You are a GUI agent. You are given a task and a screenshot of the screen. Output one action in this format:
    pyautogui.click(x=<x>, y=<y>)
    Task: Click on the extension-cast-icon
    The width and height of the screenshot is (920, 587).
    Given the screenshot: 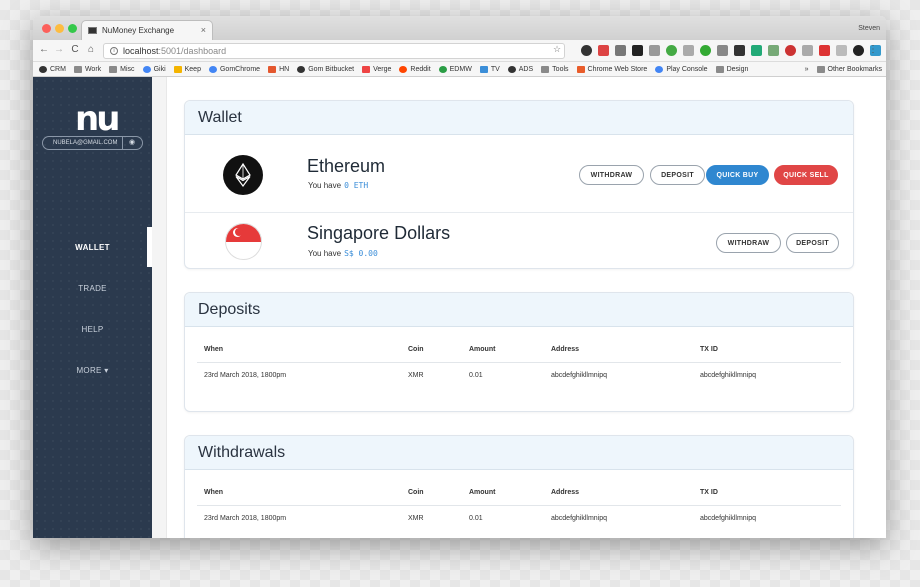 What is the action you would take?
    pyautogui.click(x=773, y=50)
    